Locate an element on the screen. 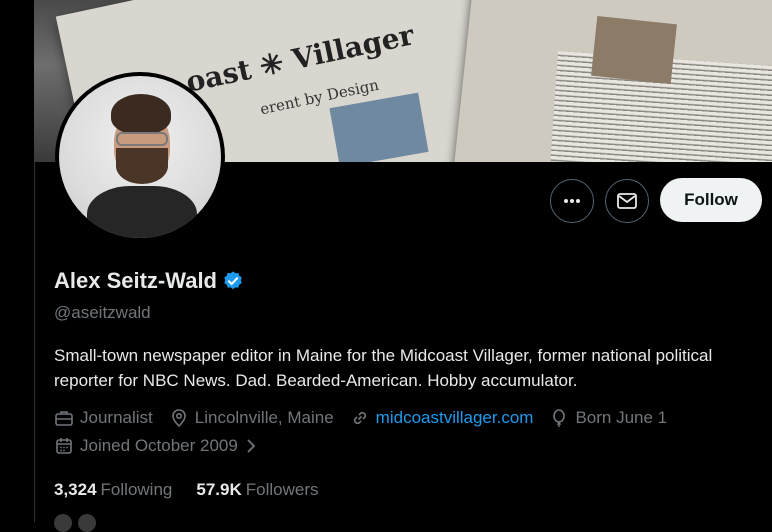 The image size is (772, 532). display-name: Alex Seitz-Wald is located at coordinates (135, 280).